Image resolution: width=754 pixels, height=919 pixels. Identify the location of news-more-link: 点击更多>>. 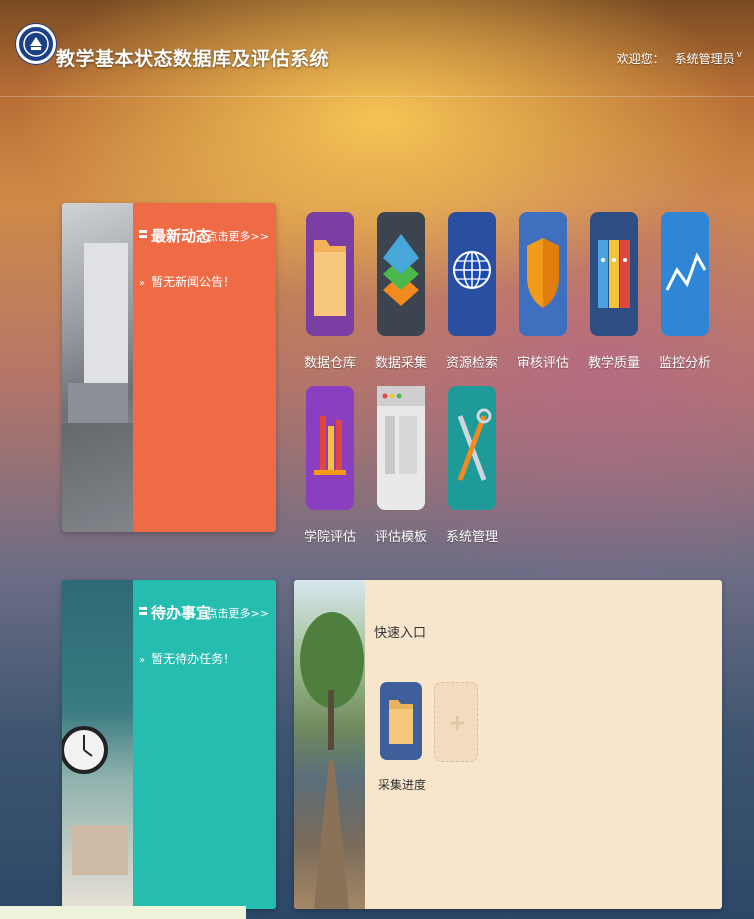
(238, 236).